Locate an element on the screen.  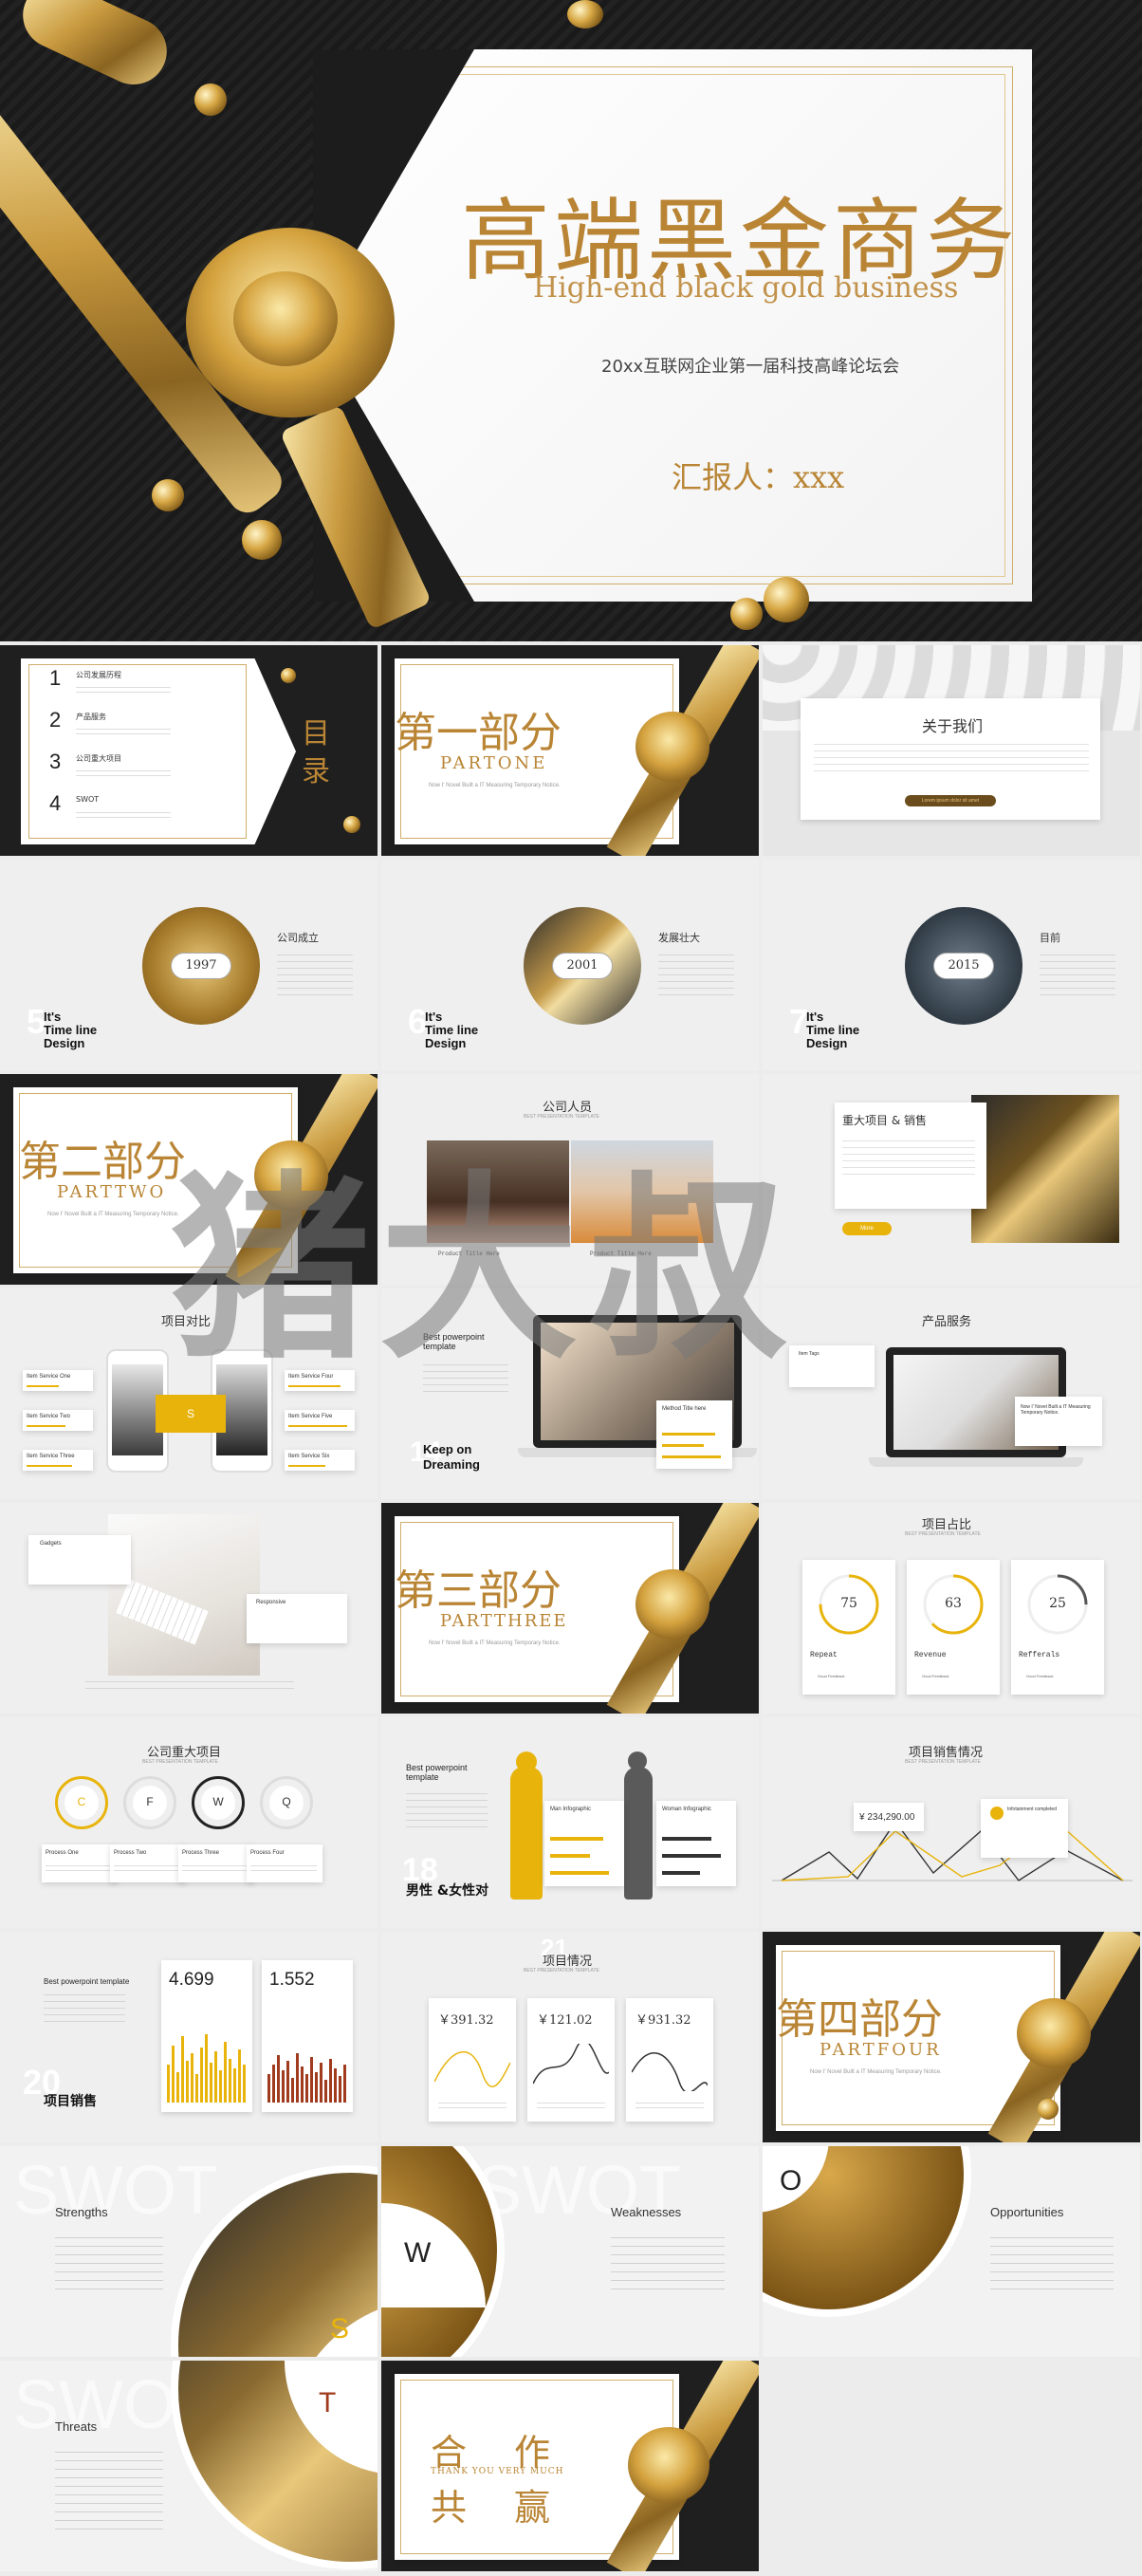
about-button: Lorem ipsum dolor sit amet is located at coordinates (950, 800).